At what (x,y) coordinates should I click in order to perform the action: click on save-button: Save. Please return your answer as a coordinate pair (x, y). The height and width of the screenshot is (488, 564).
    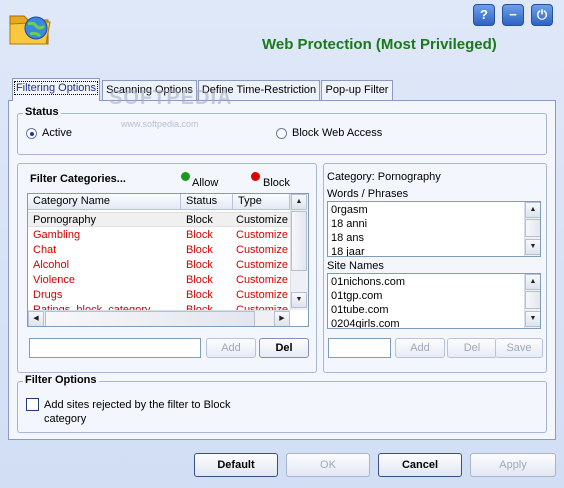
    Looking at the image, I should click on (519, 348).